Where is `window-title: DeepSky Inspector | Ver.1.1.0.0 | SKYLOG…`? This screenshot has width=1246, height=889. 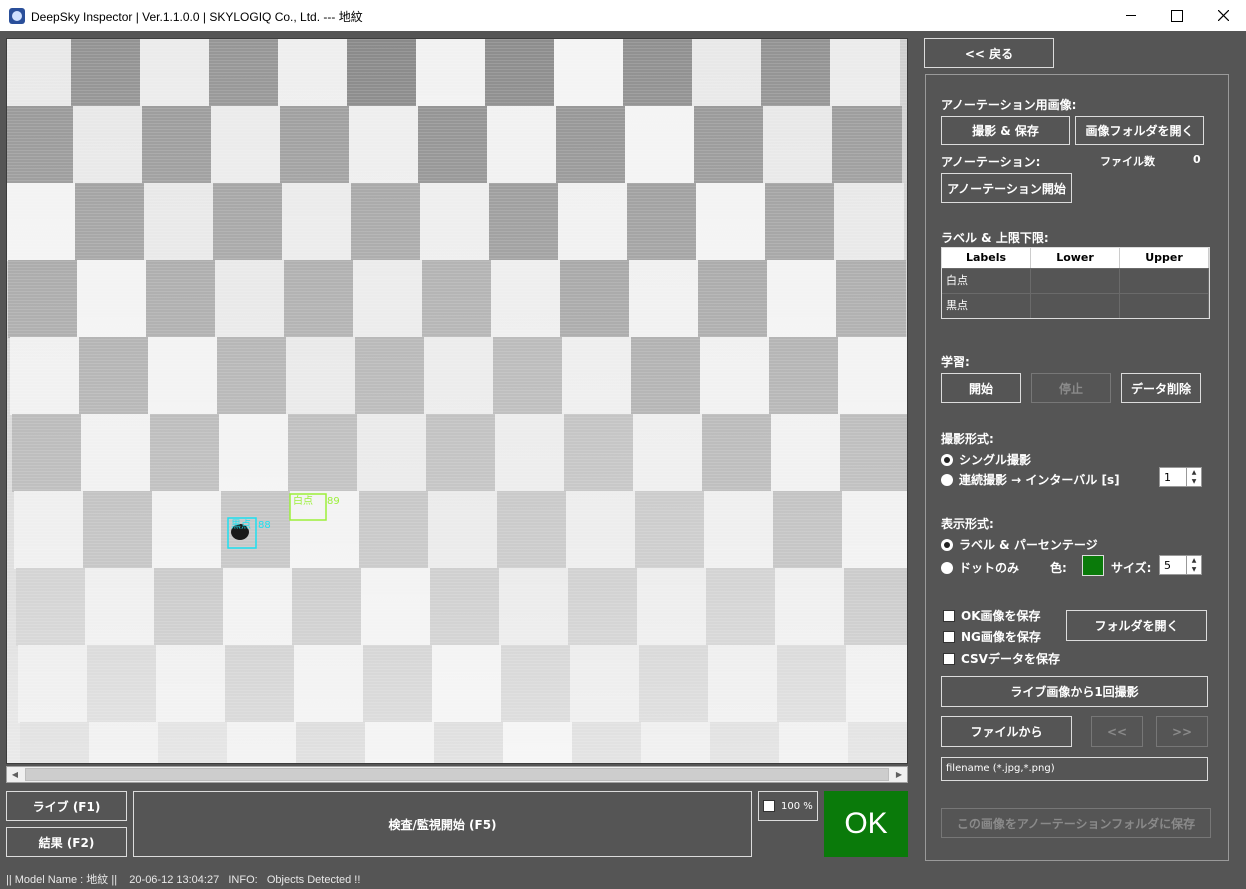
window-title: DeepSky Inspector | Ver.1.1.0.0 | SKYLOG… is located at coordinates (197, 17).